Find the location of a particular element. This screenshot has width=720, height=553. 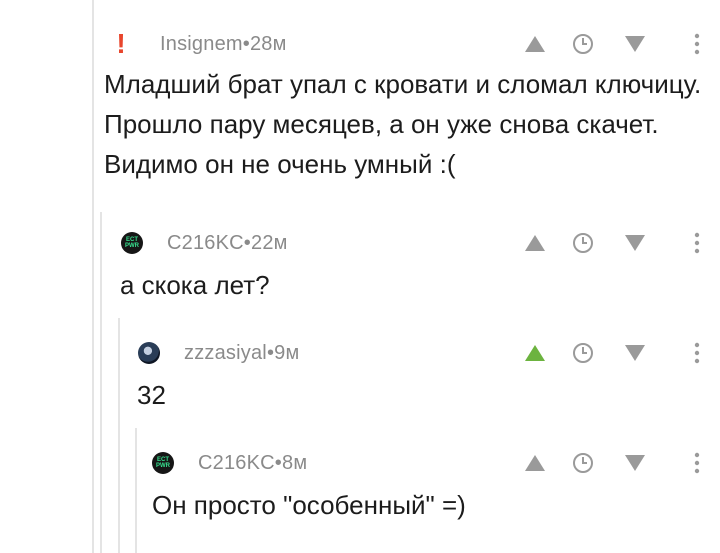

user-avatar is located at coordinates (149, 353).